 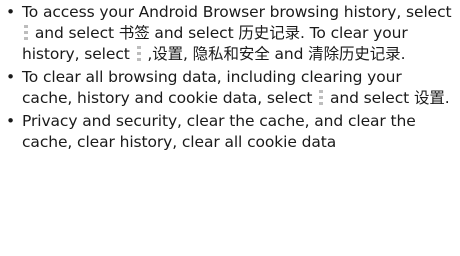 What do you see at coordinates (274, 54) in the screenshot?
I see `item-text: ,设置, 隐私和安全 and 清除历史记录.` at bounding box center [274, 54].